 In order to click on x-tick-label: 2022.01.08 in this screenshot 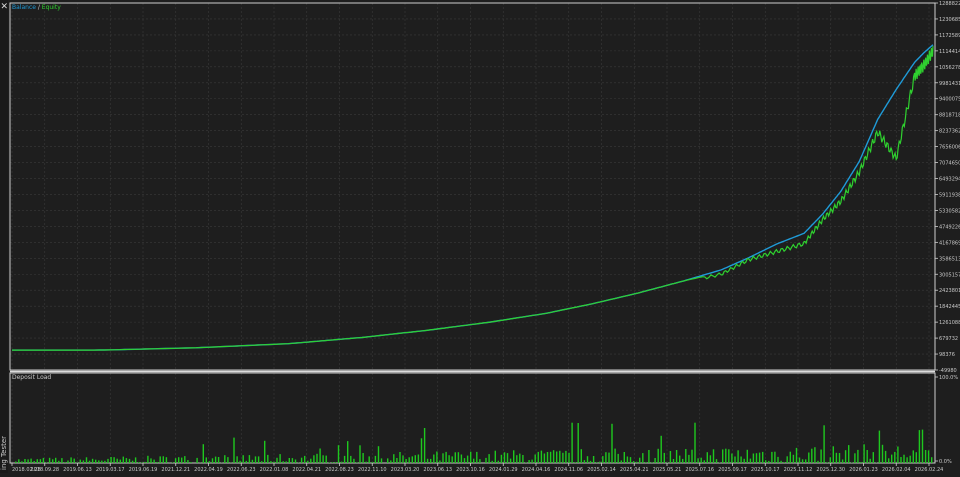, I will do `click(274, 470)`.